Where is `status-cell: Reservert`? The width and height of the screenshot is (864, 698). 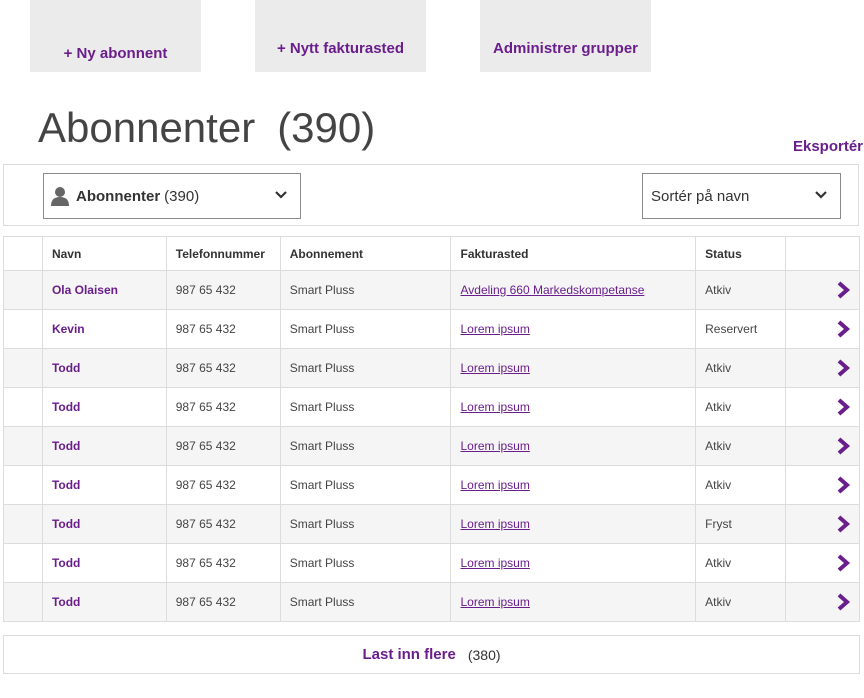
status-cell: Reservert is located at coordinates (741, 329).